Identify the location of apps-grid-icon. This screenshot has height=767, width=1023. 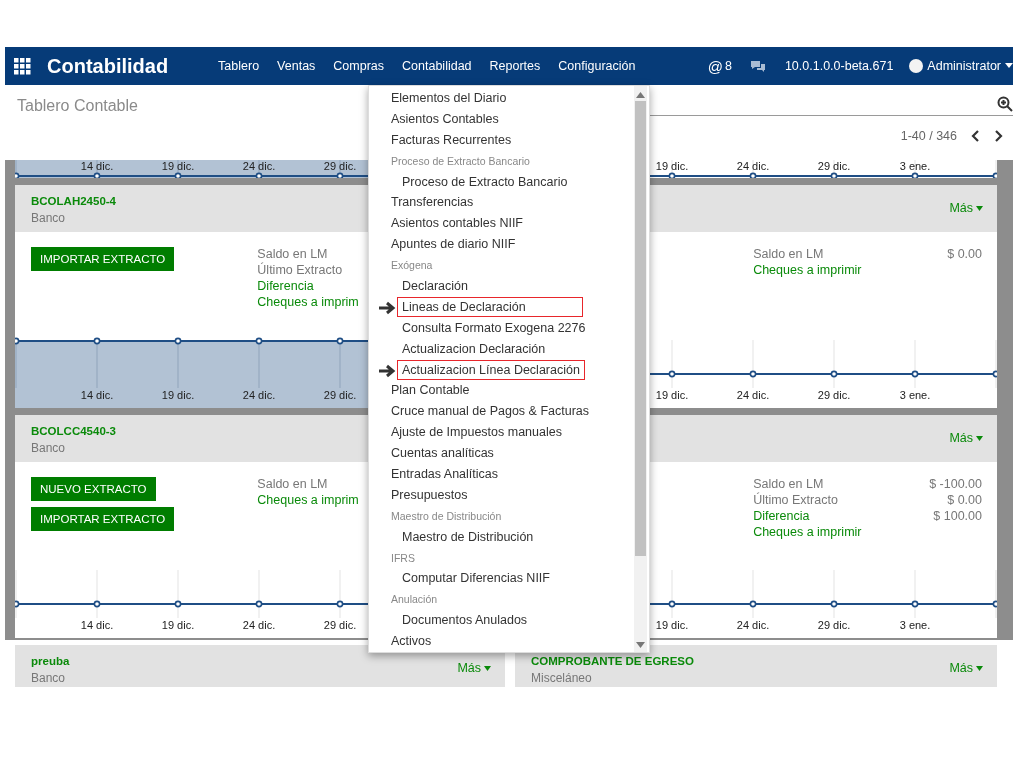
(22, 66).